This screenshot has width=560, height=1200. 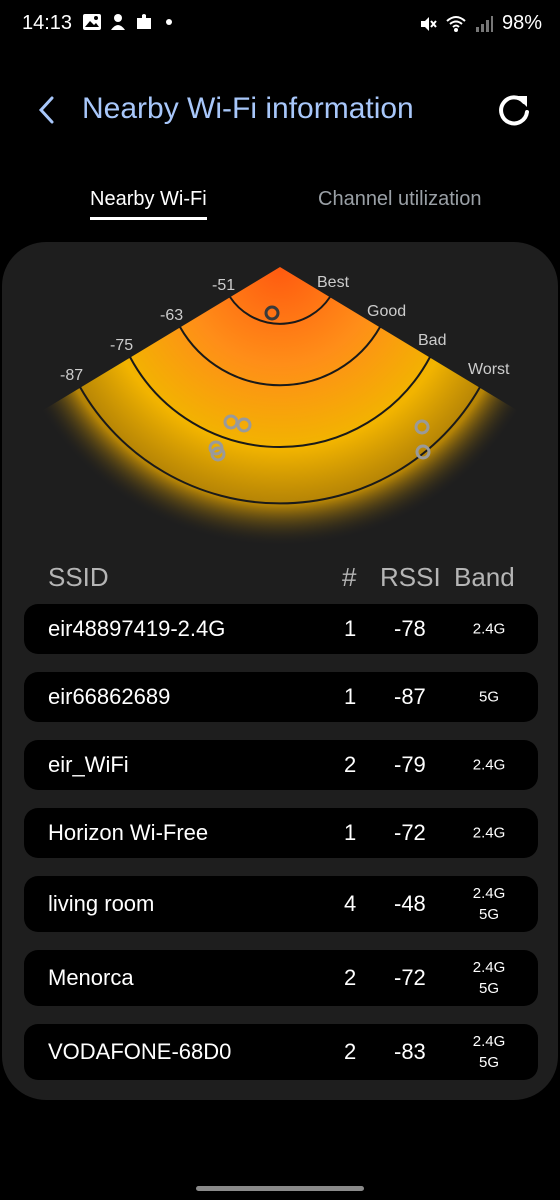 I want to click on status-right-icons: 98%, so click(x=480, y=23).